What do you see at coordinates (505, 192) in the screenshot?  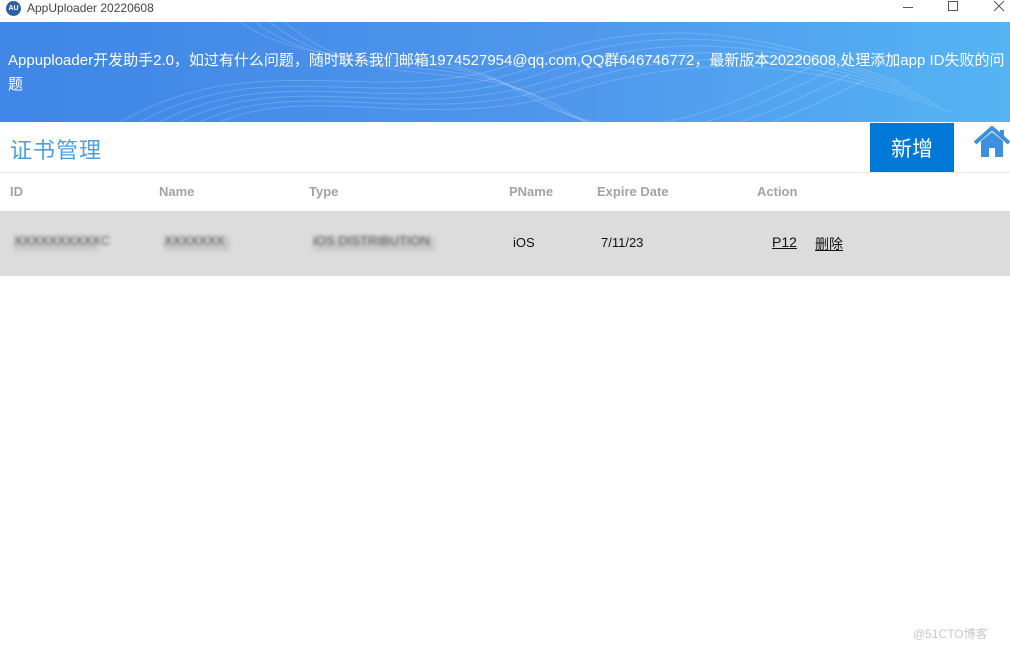 I see `table-header: ID Name Type PName Expire Date Action` at bounding box center [505, 192].